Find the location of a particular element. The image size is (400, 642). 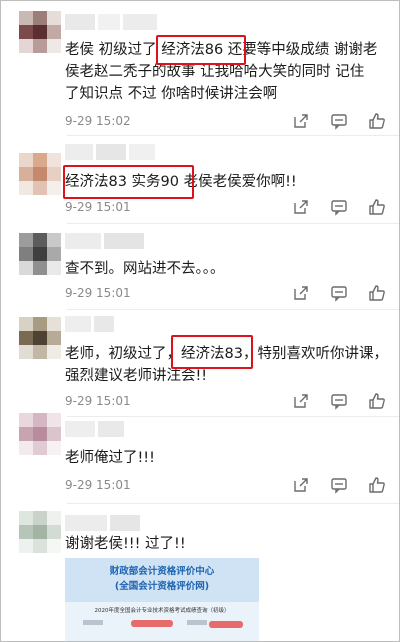

comment-line: 谢谢老侯!!! 过了!! is located at coordinates (125, 544).